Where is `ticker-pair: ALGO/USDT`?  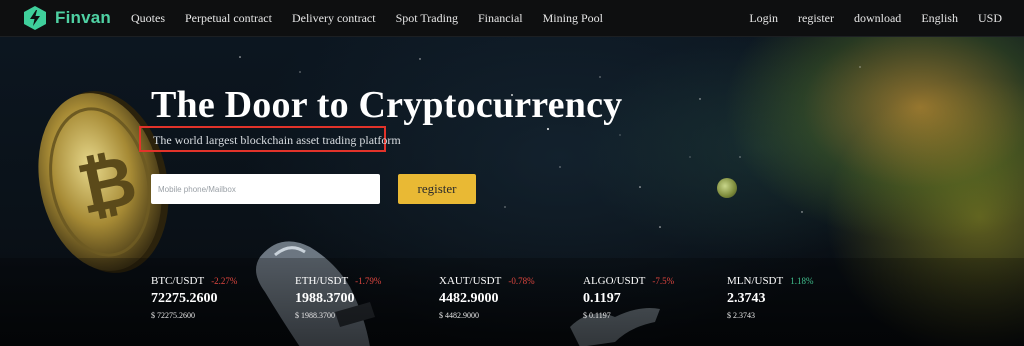 ticker-pair: ALGO/USDT is located at coordinates (614, 281).